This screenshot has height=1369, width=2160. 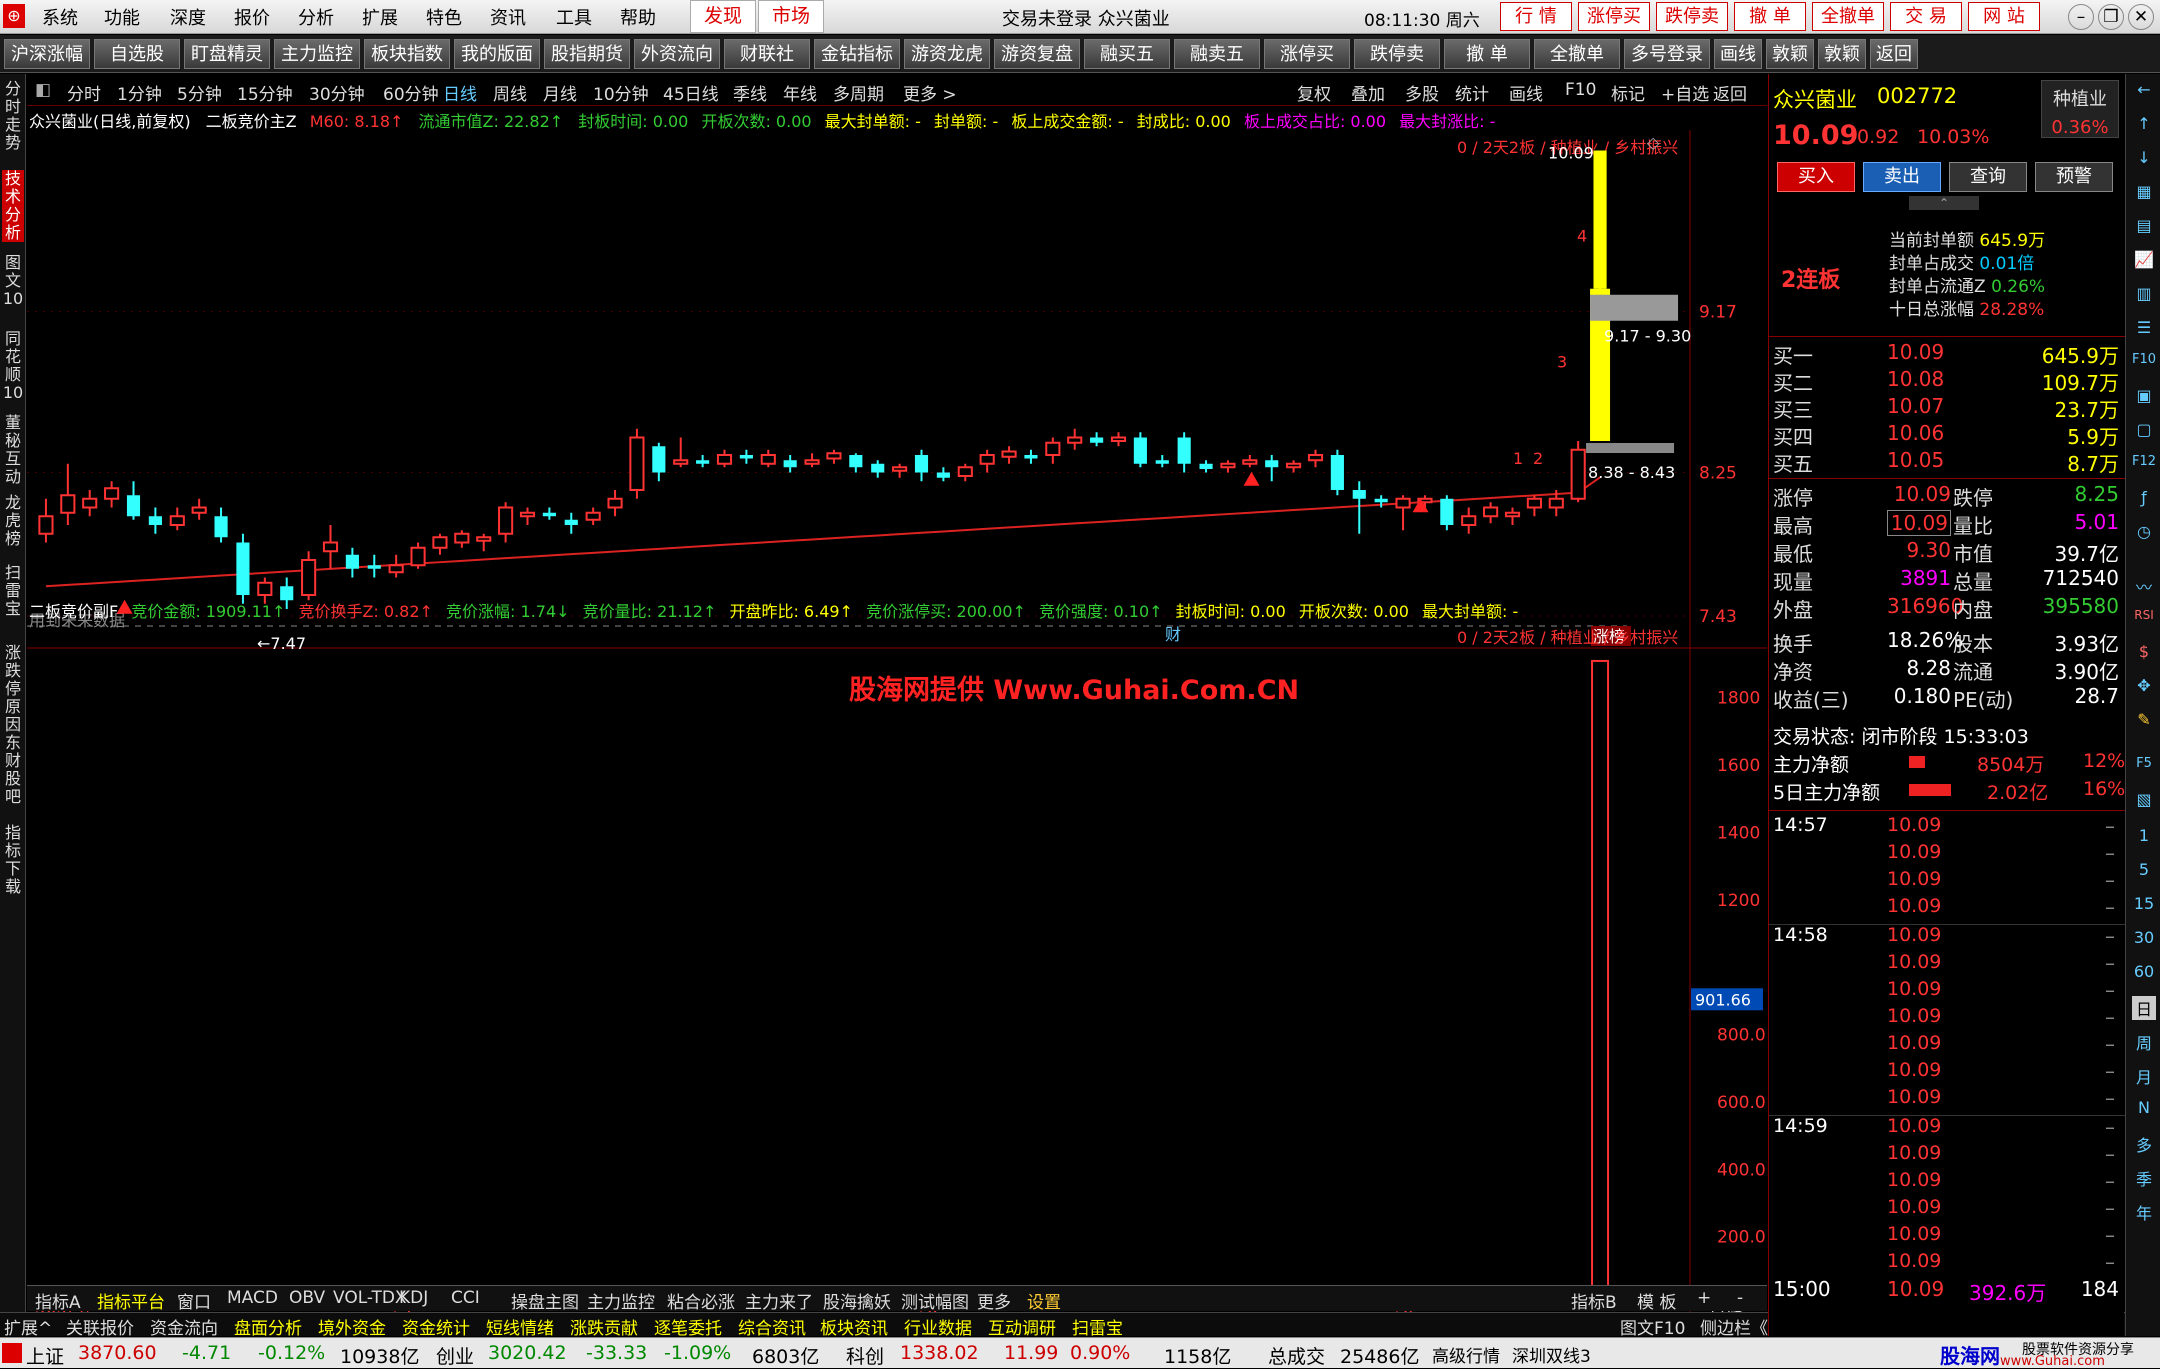 I want to click on indicator-tab: CCI, so click(x=465, y=1298).